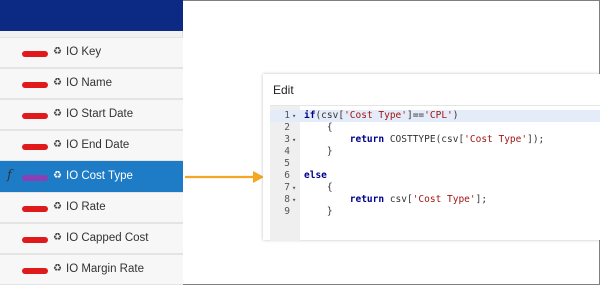  I want to click on field-label: IO Cost Type, so click(99, 176).